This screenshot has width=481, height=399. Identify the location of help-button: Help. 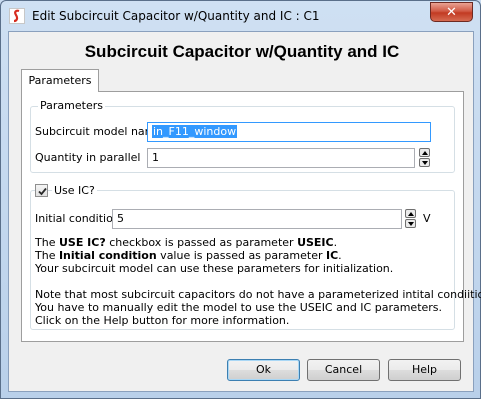
(424, 370).